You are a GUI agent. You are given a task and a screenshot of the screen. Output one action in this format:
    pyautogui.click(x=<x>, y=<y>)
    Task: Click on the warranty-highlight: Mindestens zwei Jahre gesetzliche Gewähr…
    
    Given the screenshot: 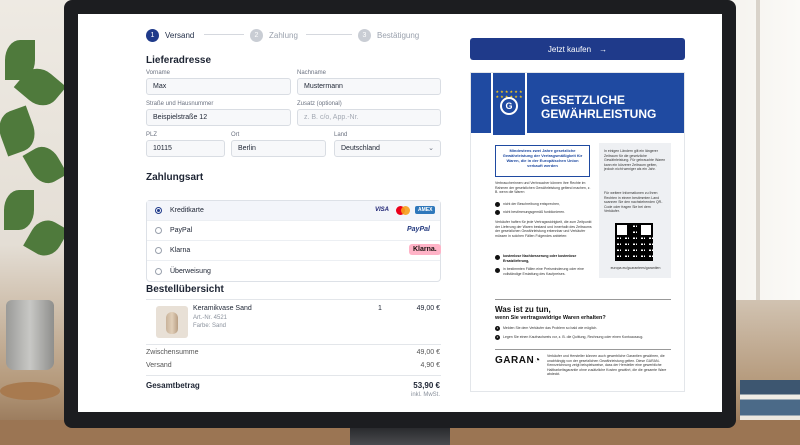 What is the action you would take?
    pyautogui.click(x=542, y=161)
    